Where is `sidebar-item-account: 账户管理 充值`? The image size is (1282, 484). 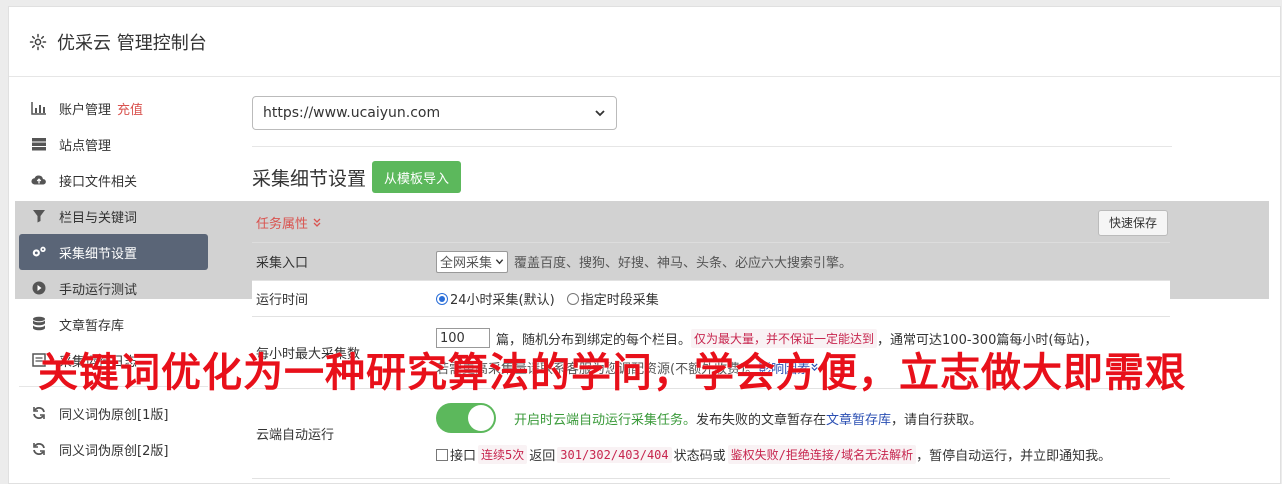
sidebar-item-account: 账户管理 充值 is located at coordinates (123, 108).